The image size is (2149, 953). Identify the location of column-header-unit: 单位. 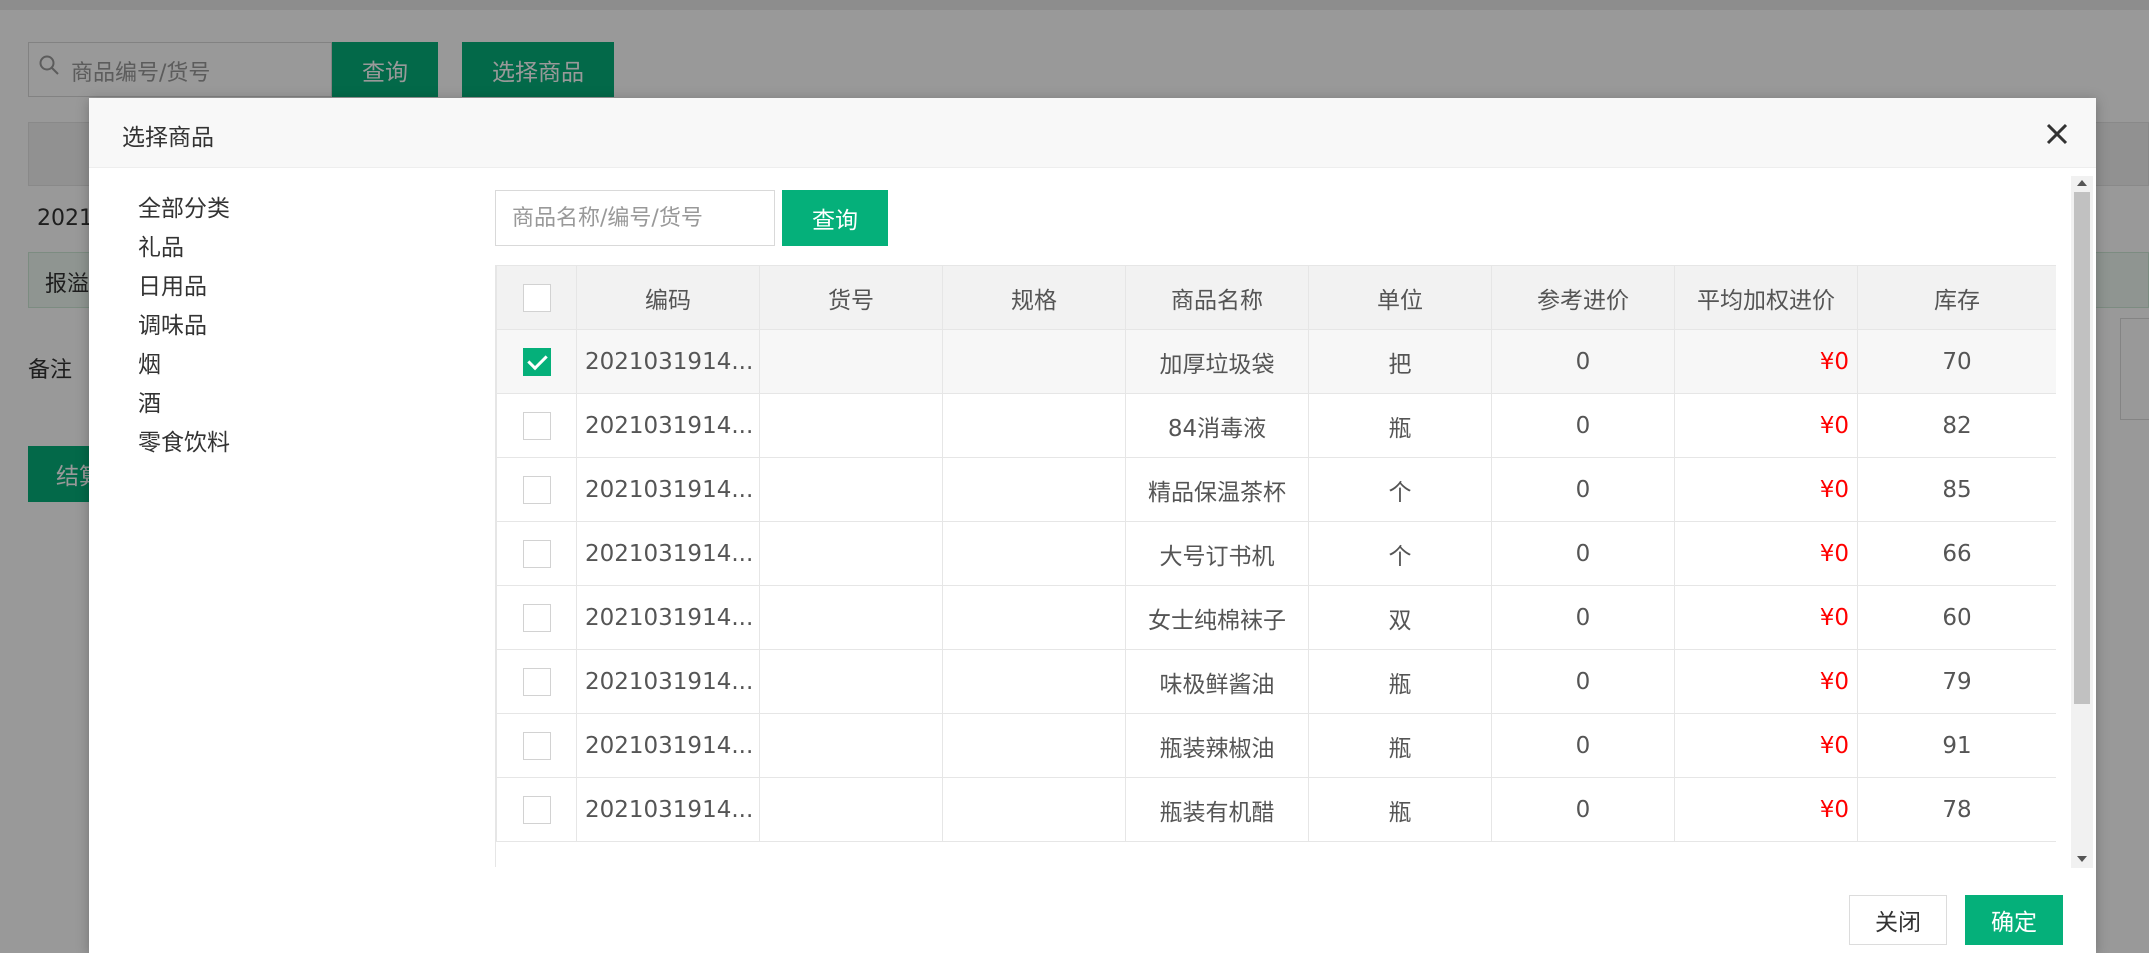
(1400, 297).